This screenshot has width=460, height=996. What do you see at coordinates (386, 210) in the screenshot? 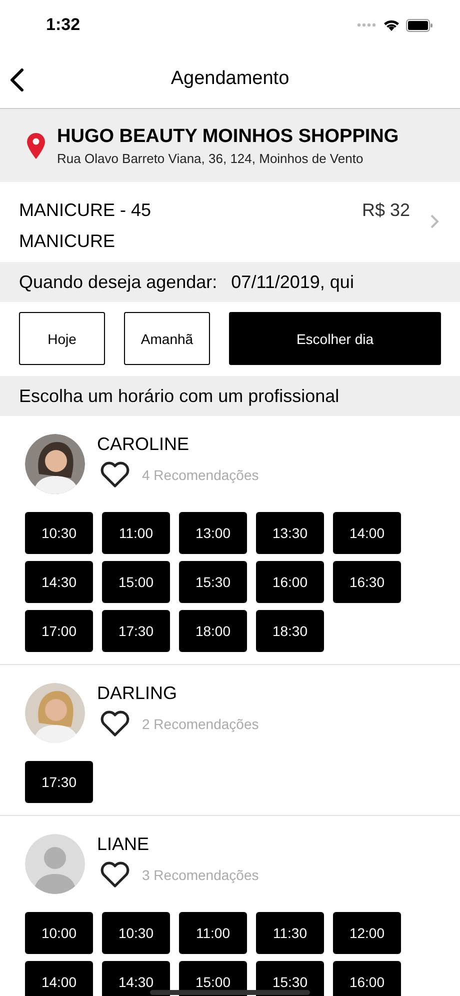
I see `service-price: R$ 32` at bounding box center [386, 210].